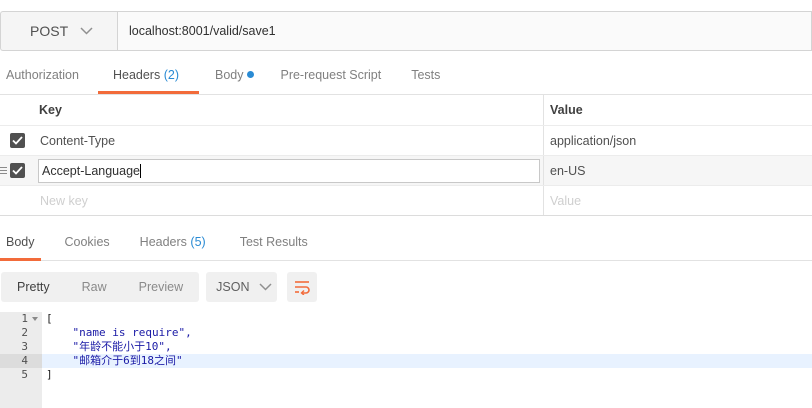 The image size is (812, 408). I want to click on tab-label: Tests, so click(426, 75).